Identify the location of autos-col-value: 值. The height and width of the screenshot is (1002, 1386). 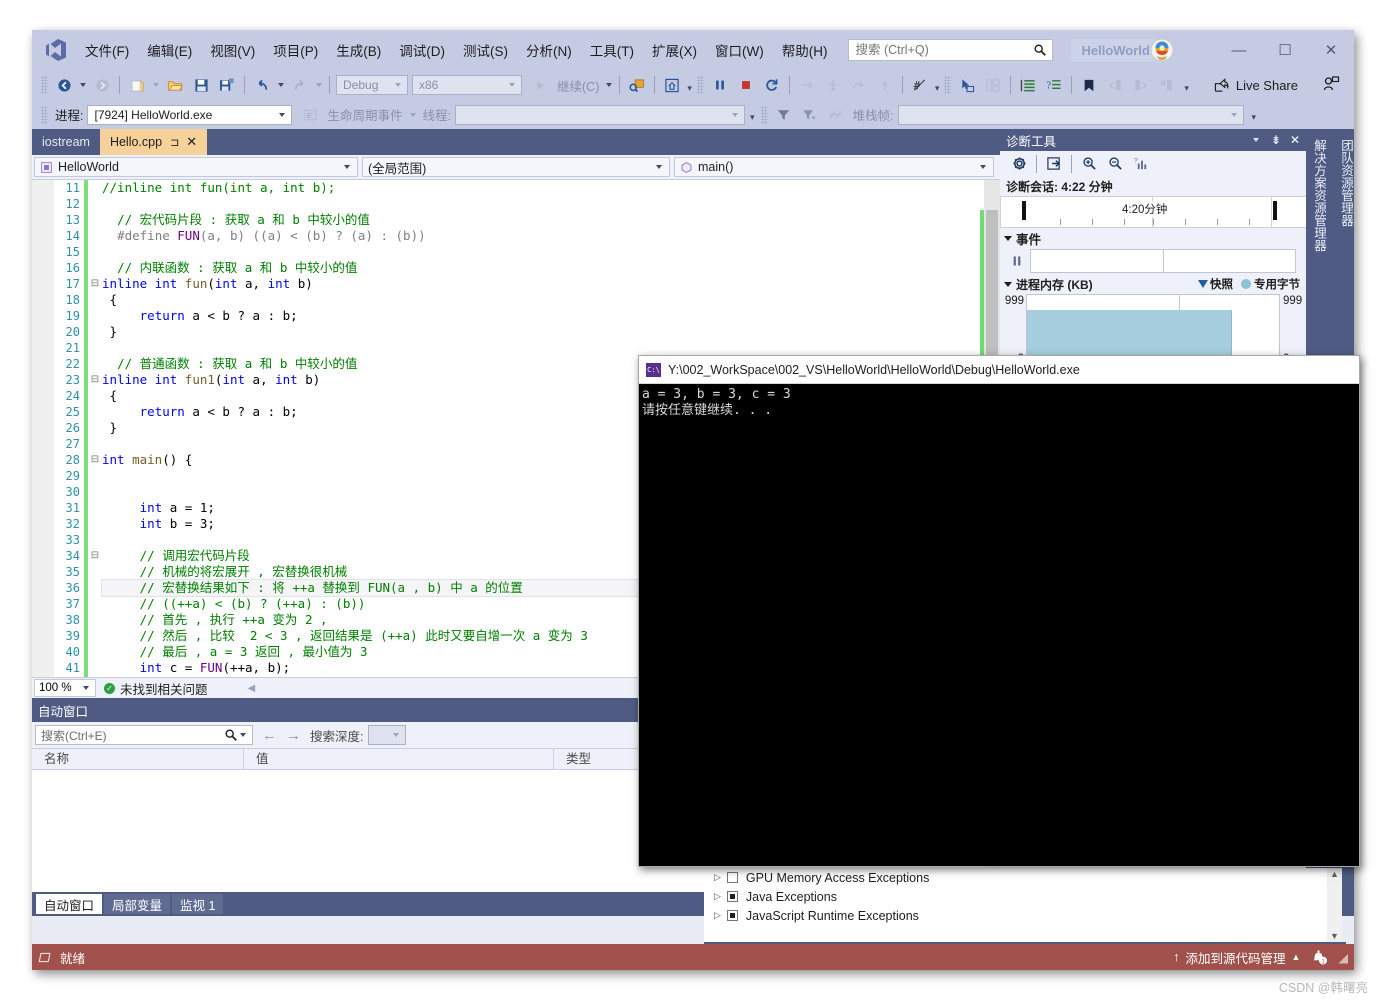
(399, 759).